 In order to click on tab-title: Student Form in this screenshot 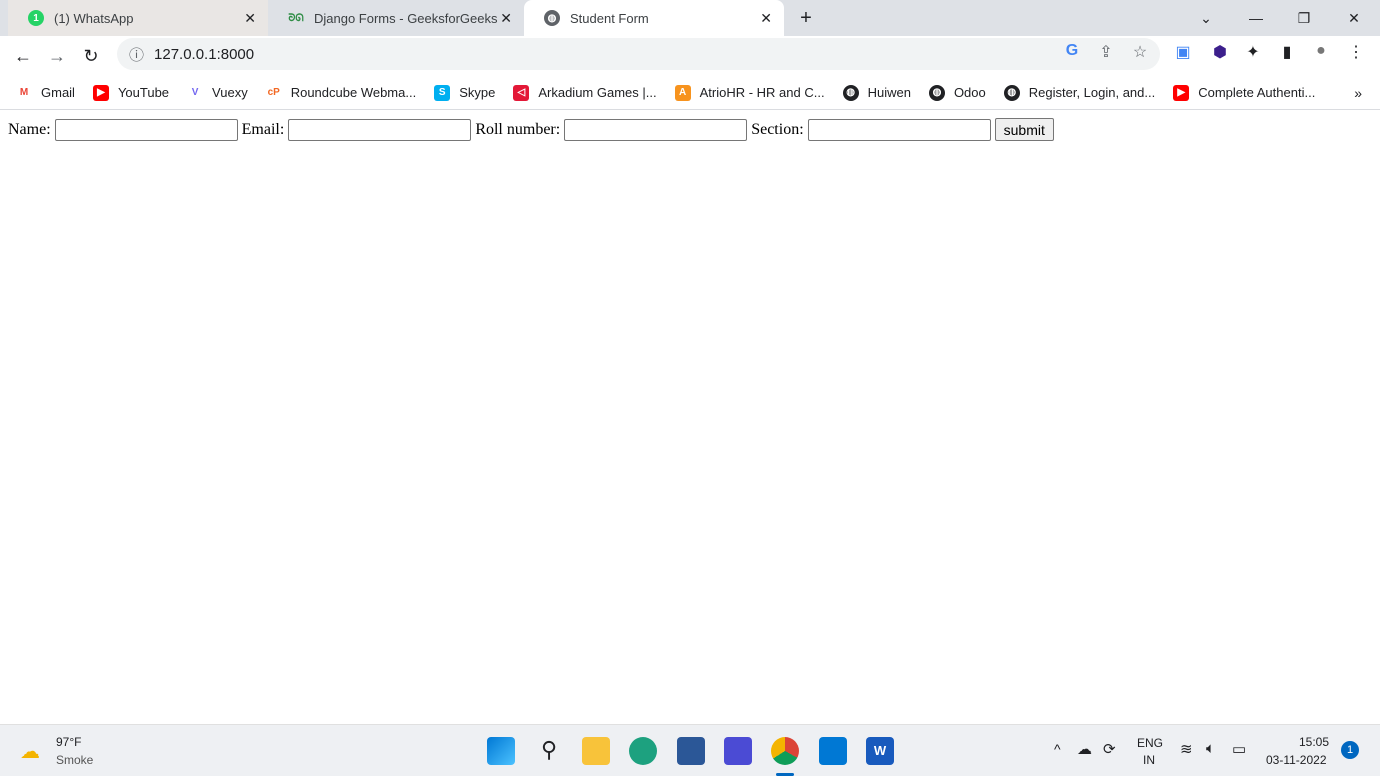, I will do `click(609, 18)`.